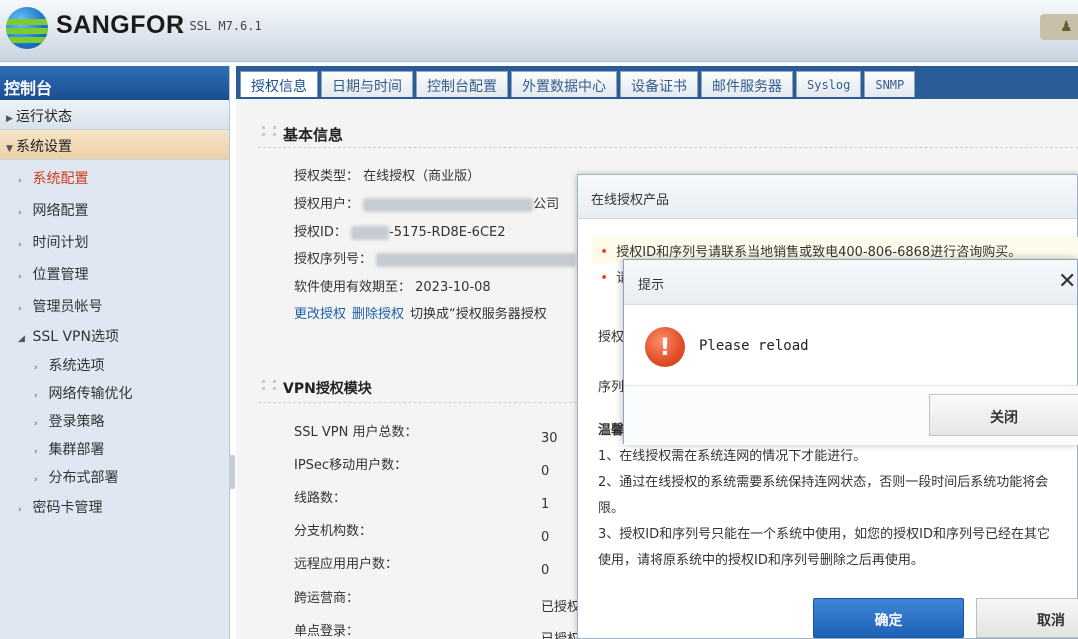 The width and height of the screenshot is (1078, 639). I want to click on note-line: 限。, so click(611, 508).